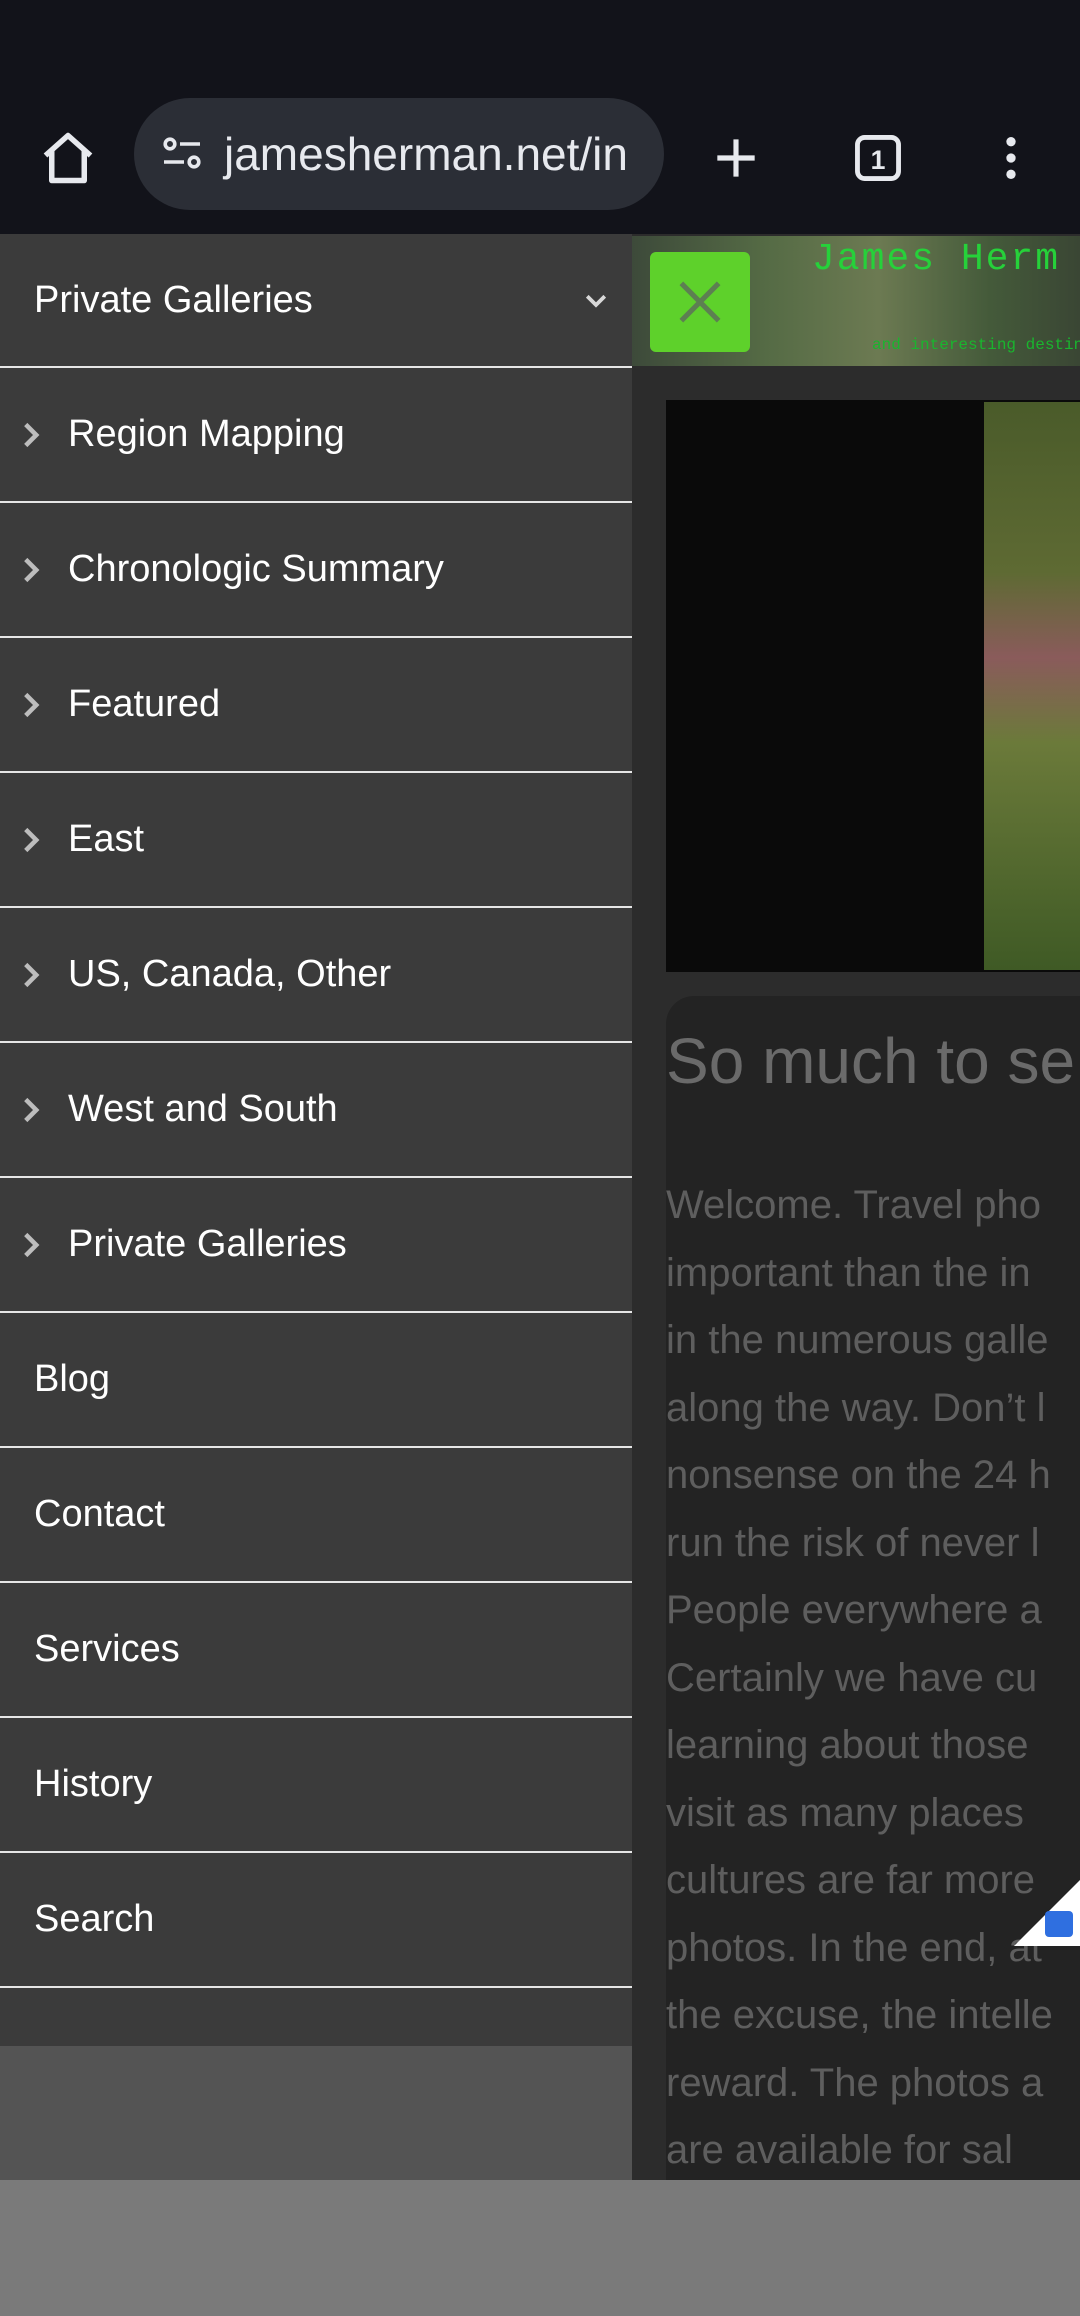  What do you see at coordinates (852, 1677) in the screenshot?
I see `content-line: Certainly we have cu` at bounding box center [852, 1677].